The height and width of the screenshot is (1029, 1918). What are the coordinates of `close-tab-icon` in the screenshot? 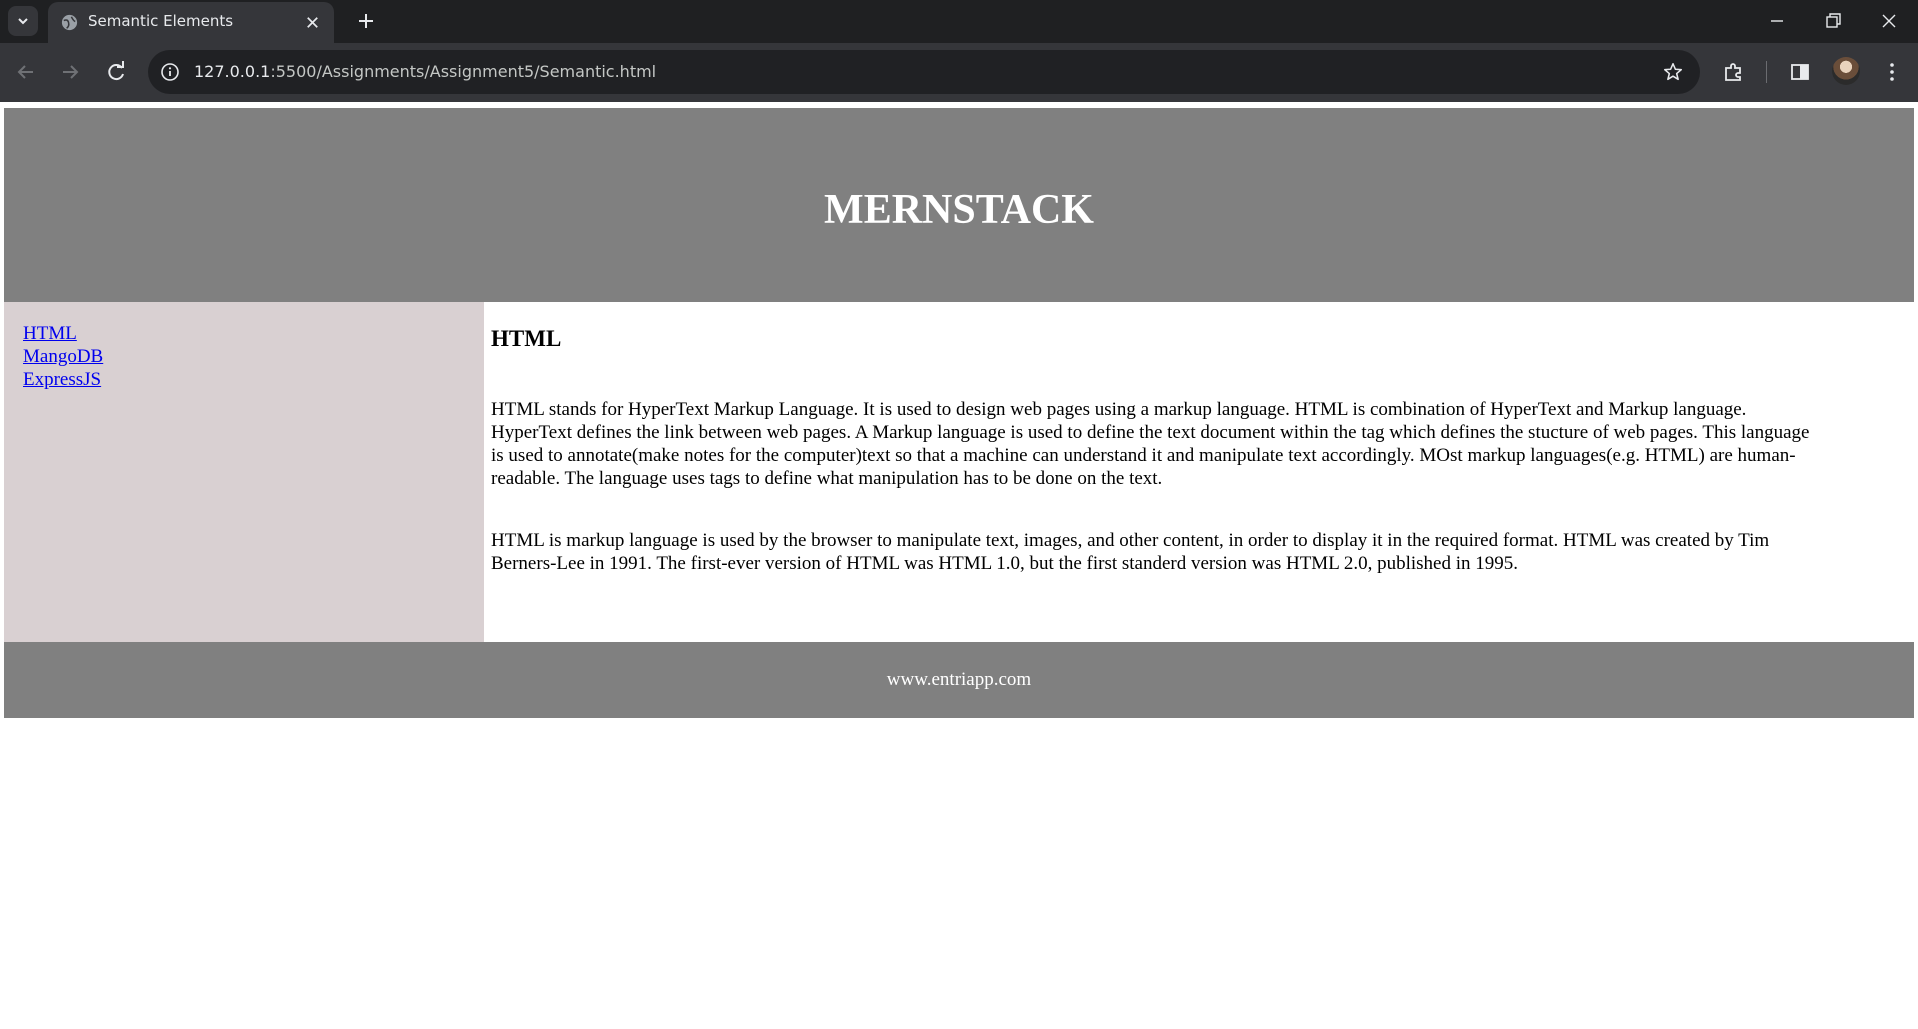 It's located at (312, 22).